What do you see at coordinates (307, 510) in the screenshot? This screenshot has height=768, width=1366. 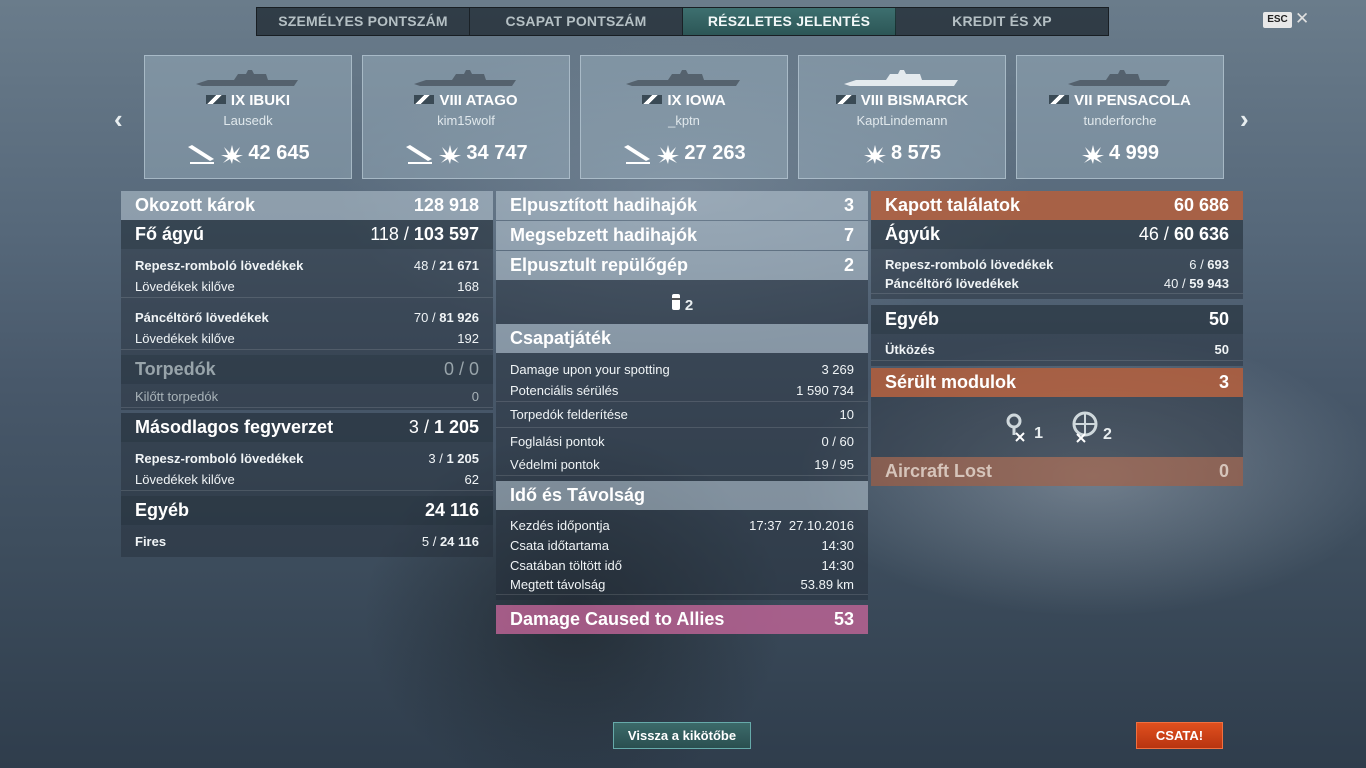 I see `other-damage-header: Egyéb 24 116` at bounding box center [307, 510].